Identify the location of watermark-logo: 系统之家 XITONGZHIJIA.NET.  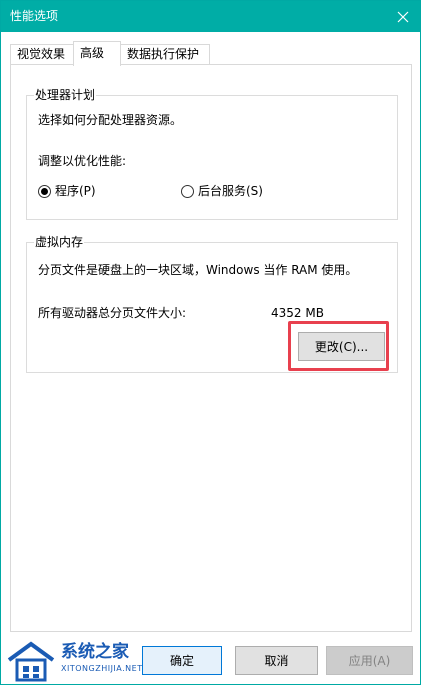
(81, 660).